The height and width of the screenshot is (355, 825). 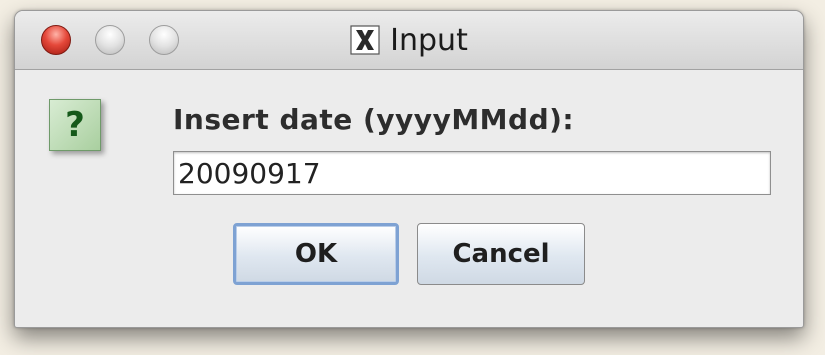 What do you see at coordinates (374, 119) in the screenshot?
I see `date-prompt-label: Insert date (yyyyMMdd):` at bounding box center [374, 119].